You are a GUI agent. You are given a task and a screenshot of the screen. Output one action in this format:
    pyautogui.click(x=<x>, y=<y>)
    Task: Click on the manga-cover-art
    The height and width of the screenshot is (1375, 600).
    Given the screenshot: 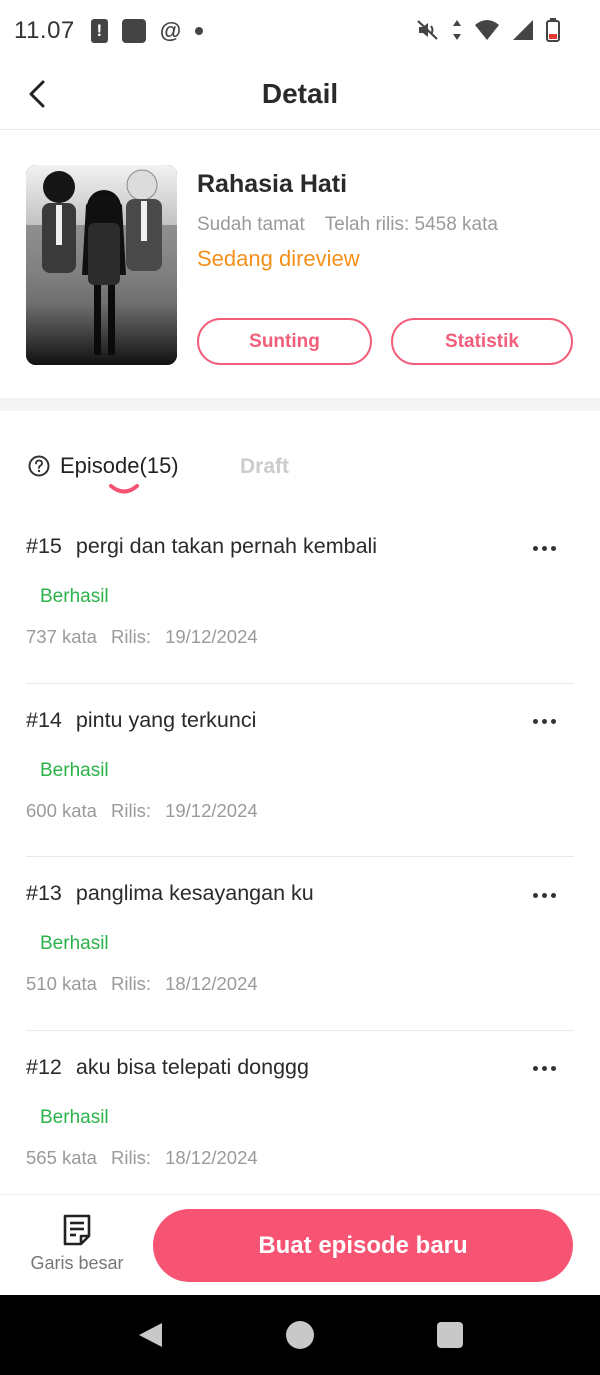 What is the action you would take?
    pyautogui.click(x=101, y=265)
    